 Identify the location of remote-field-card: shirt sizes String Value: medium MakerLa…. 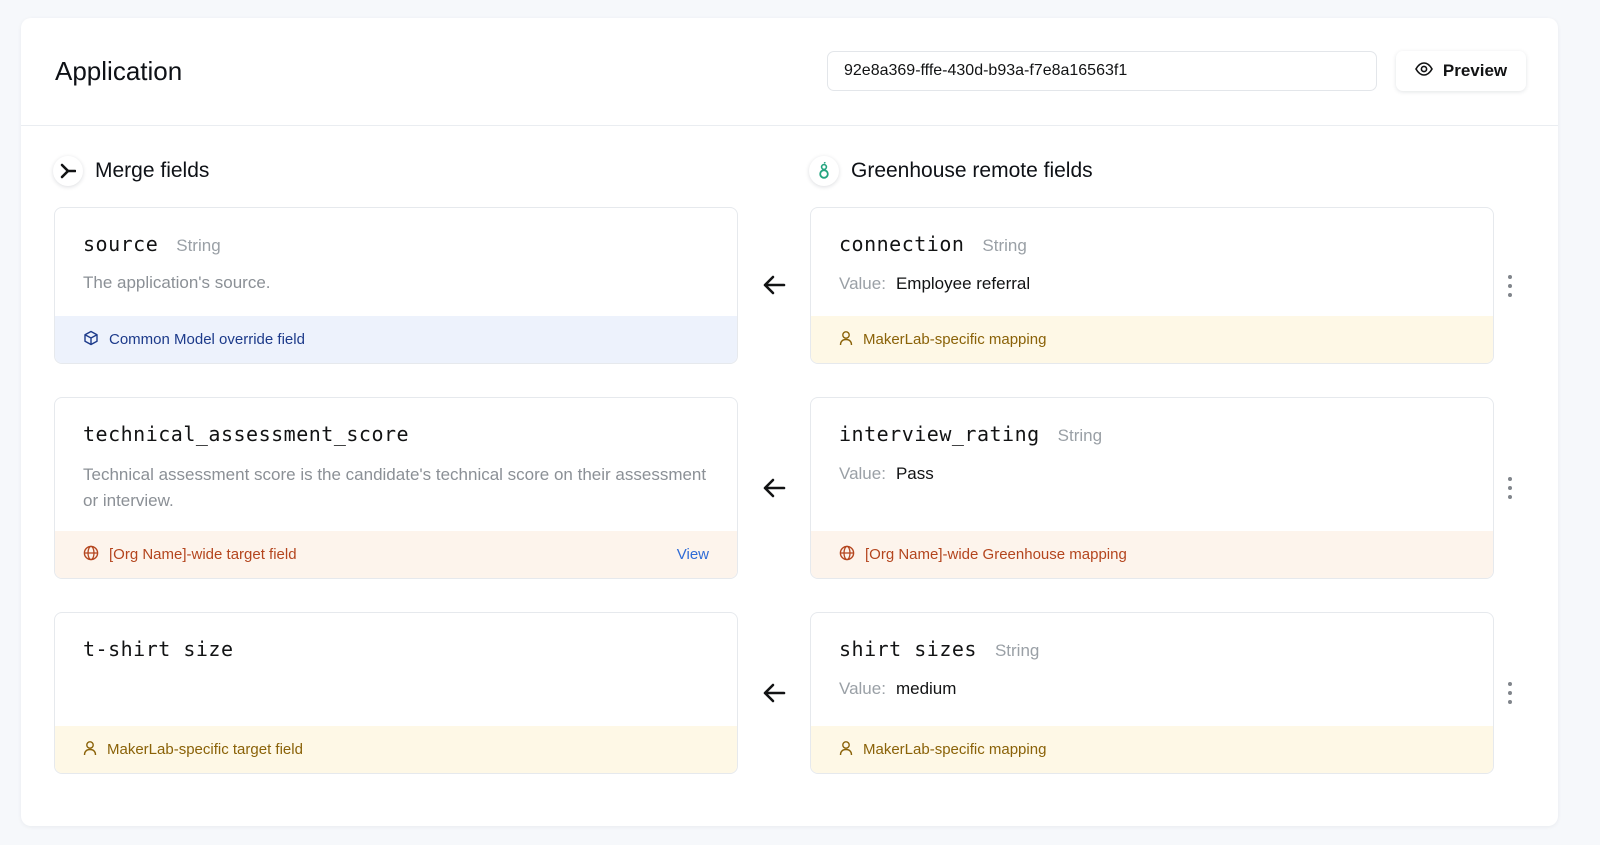
(1152, 693).